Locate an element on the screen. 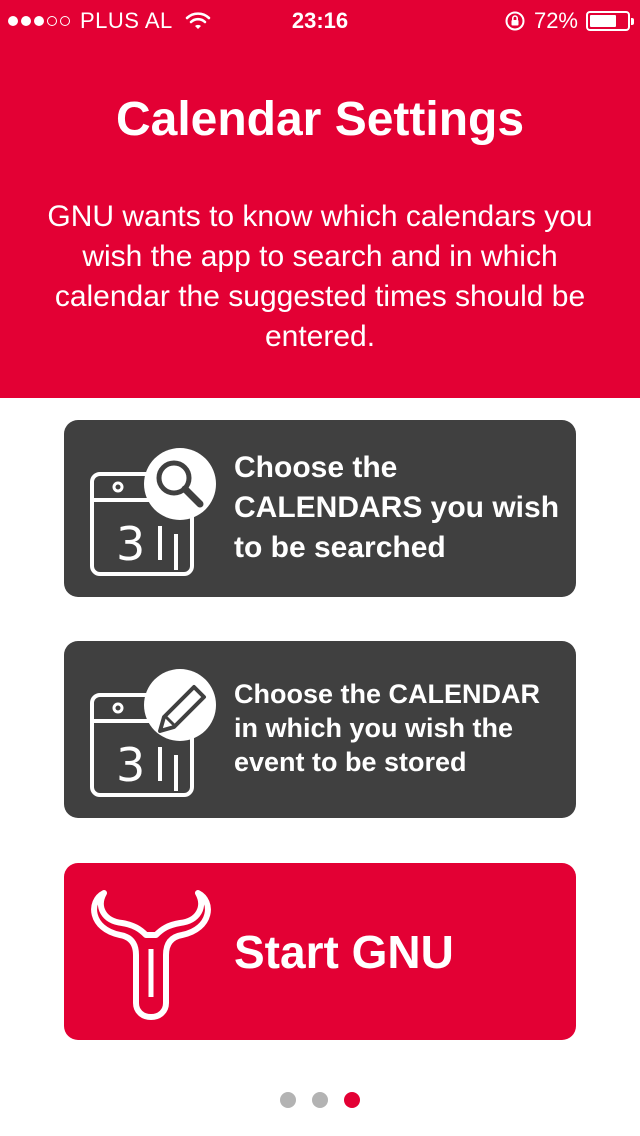  status-right: 72% is located at coordinates (569, 21).